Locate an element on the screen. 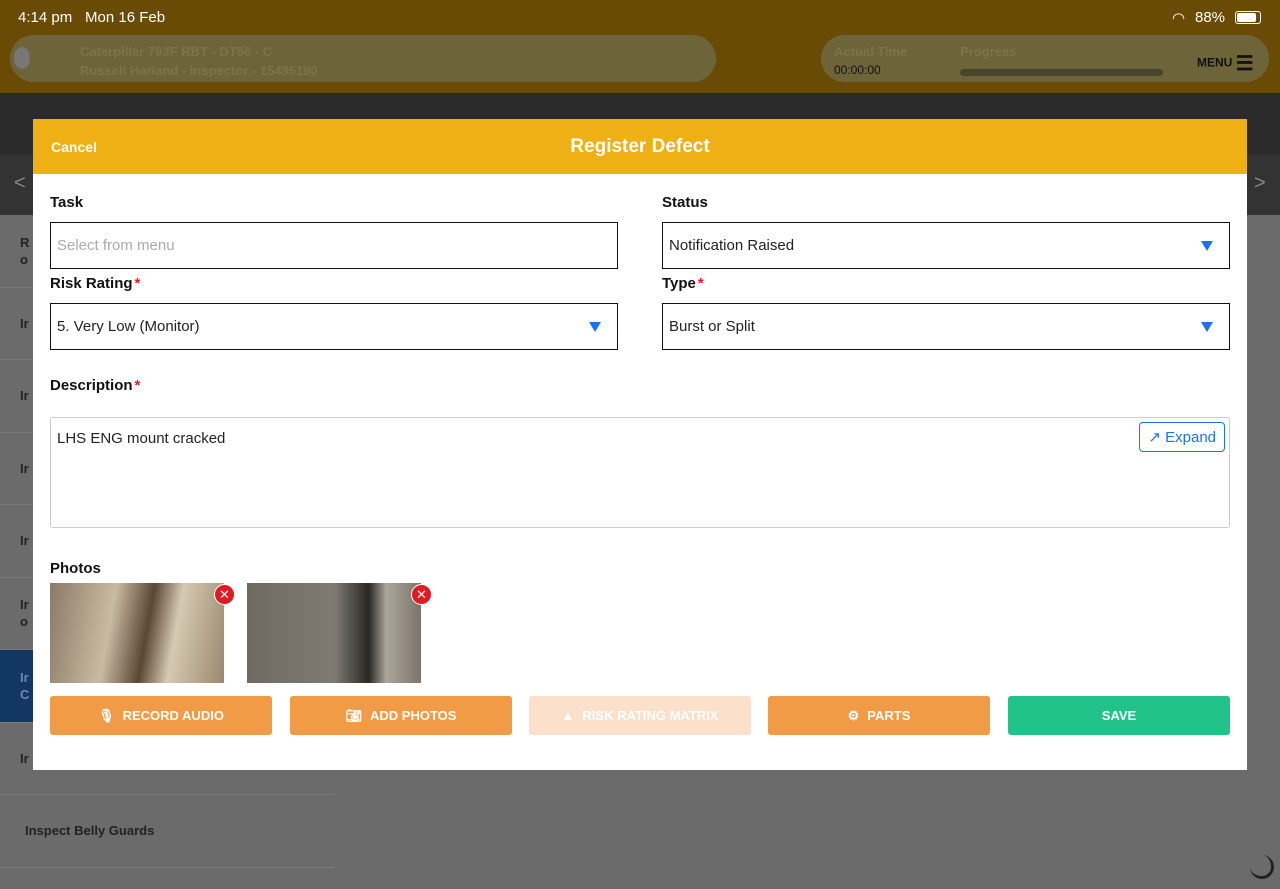 This screenshot has height=889, width=1280. timer-panel: Actual Time 00:00:00 Progress MENU ☰ is located at coordinates (1045, 58).